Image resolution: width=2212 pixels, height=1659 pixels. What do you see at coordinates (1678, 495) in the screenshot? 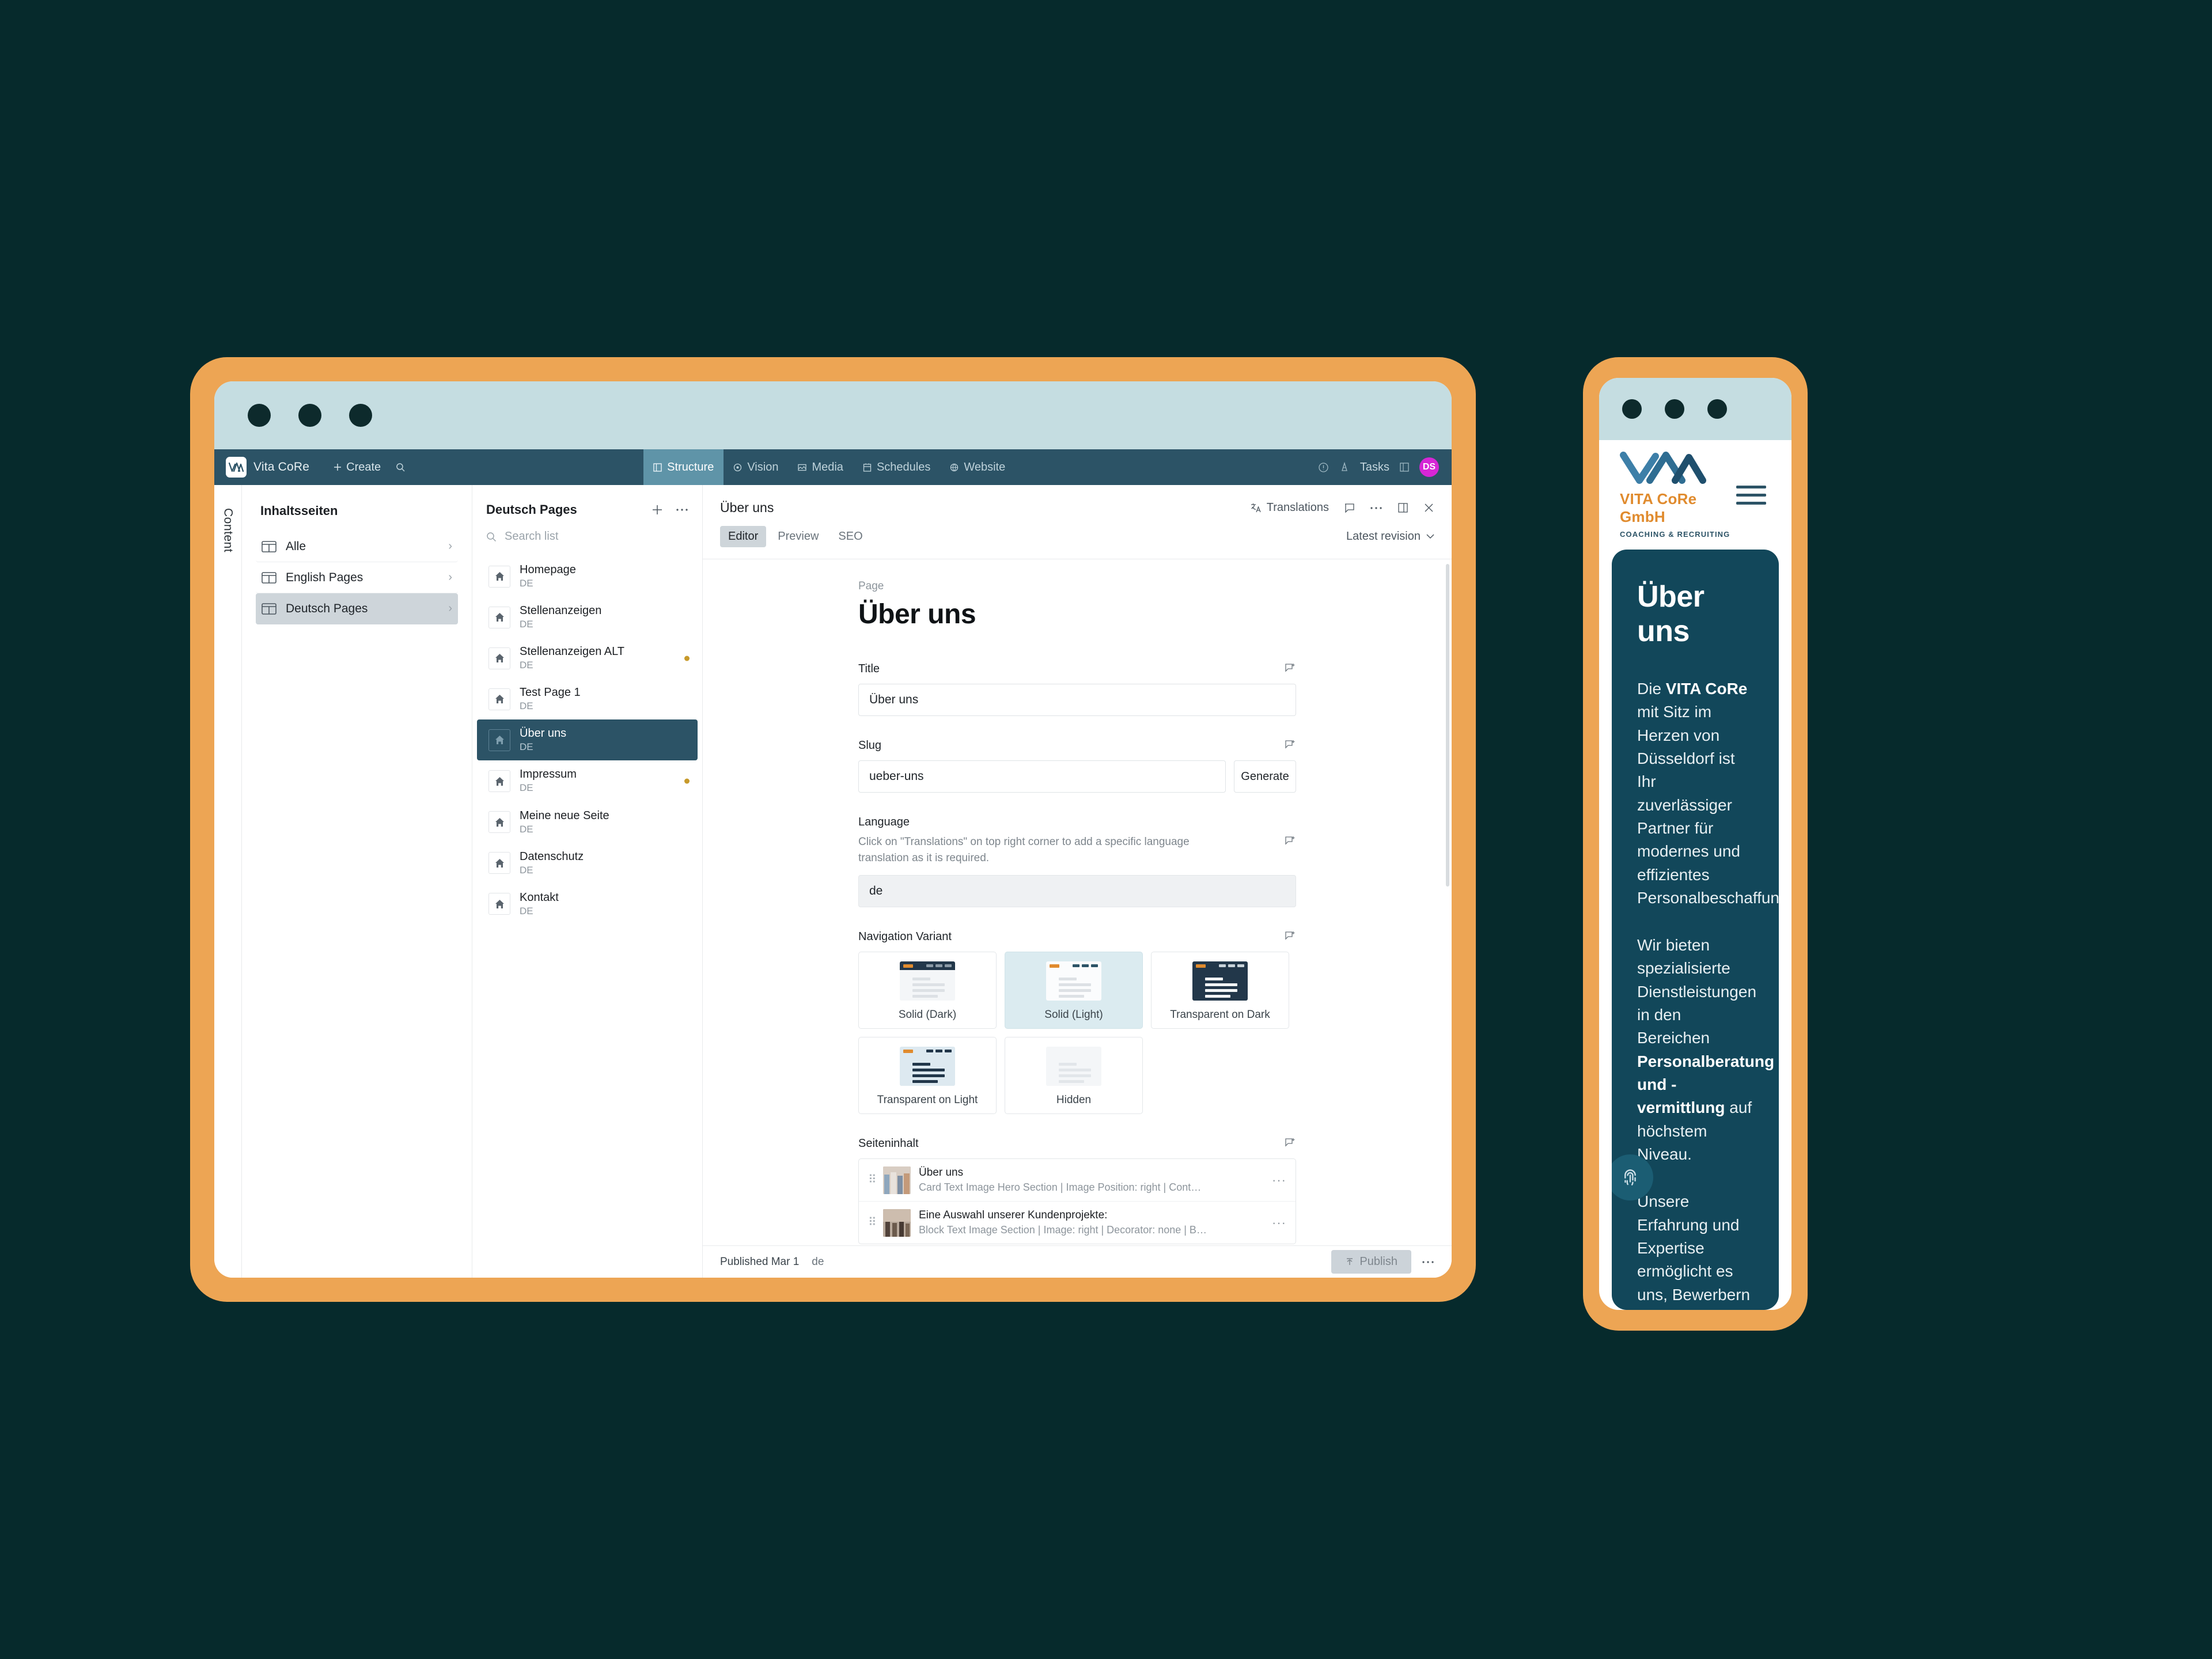
I see `site-logo: VITA CoRe GmbH COACHING & RECRUITING` at bounding box center [1678, 495].